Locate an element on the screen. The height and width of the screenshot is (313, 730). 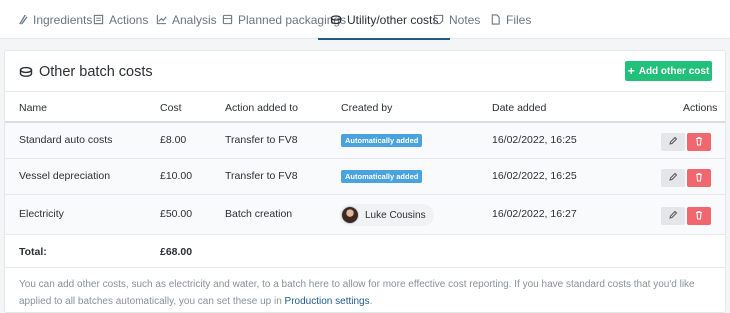
tab-utility-other-costs: Utility/other costs is located at coordinates (384, 20).